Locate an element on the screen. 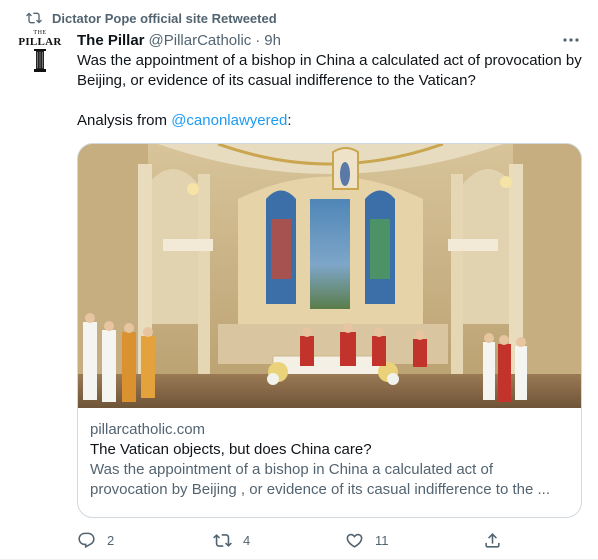  analysis-suffix: : is located at coordinates (289, 120).